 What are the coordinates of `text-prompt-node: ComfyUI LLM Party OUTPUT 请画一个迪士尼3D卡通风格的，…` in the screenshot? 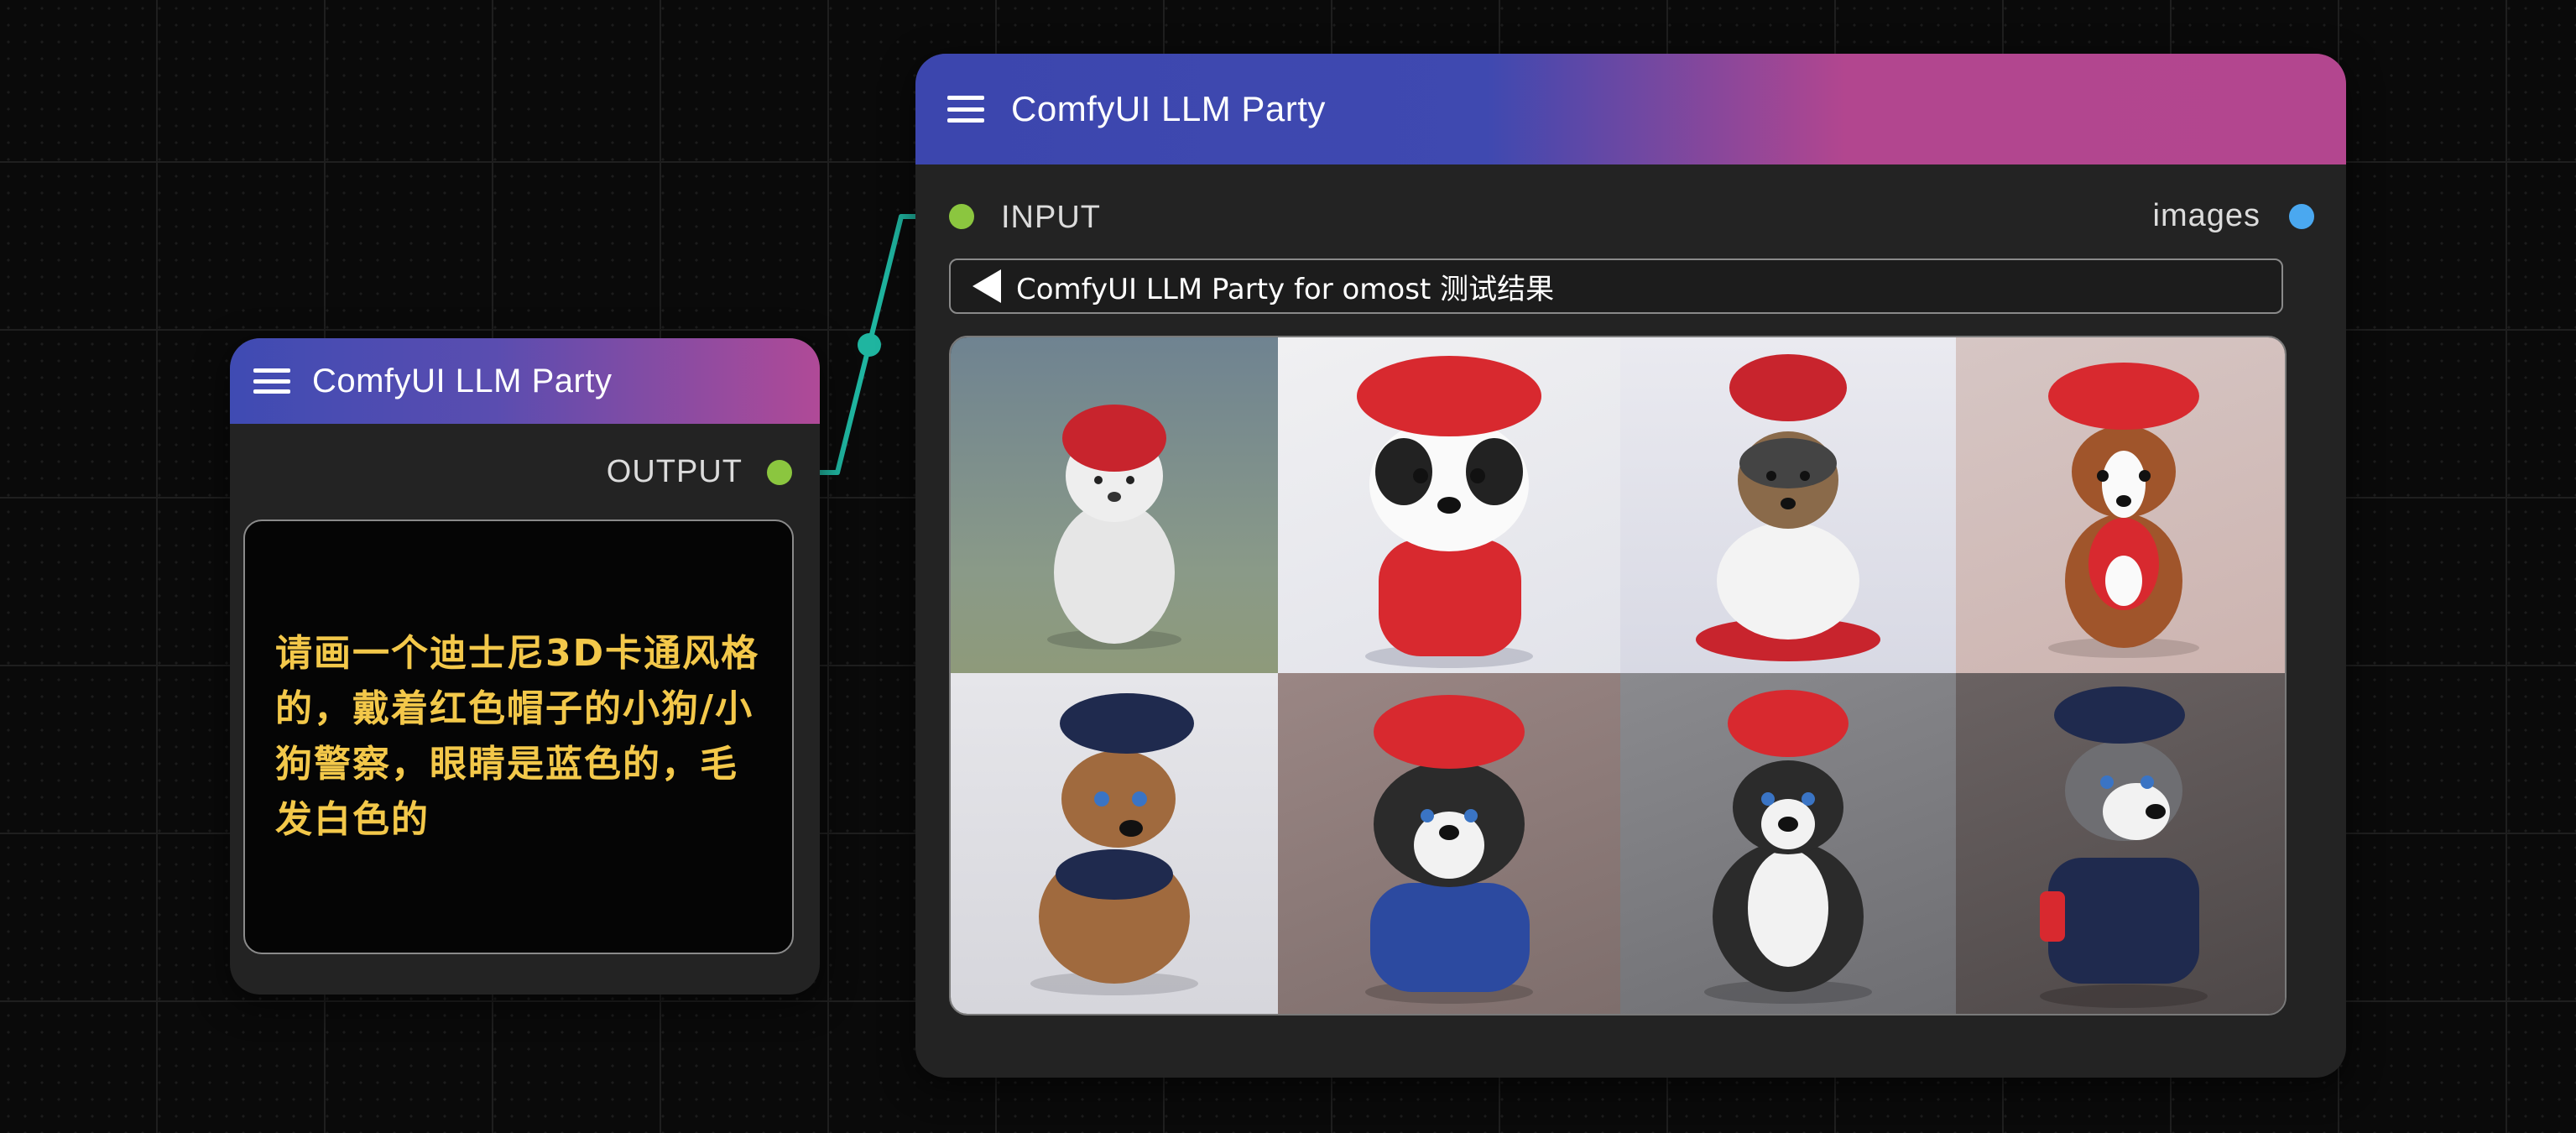 It's located at (525, 666).